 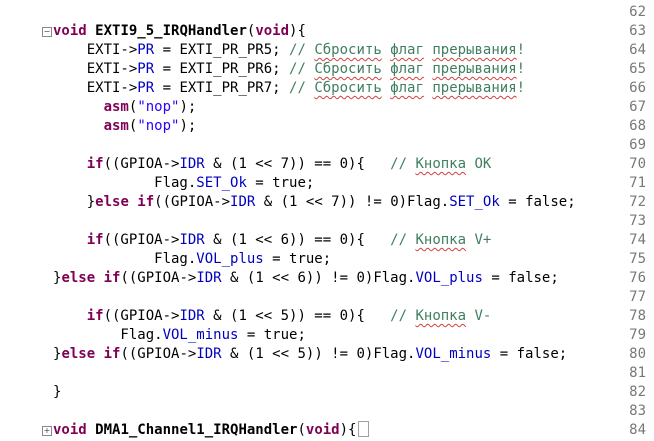 What do you see at coordinates (479, 164) in the screenshot?
I see `code-token: OK` at bounding box center [479, 164].